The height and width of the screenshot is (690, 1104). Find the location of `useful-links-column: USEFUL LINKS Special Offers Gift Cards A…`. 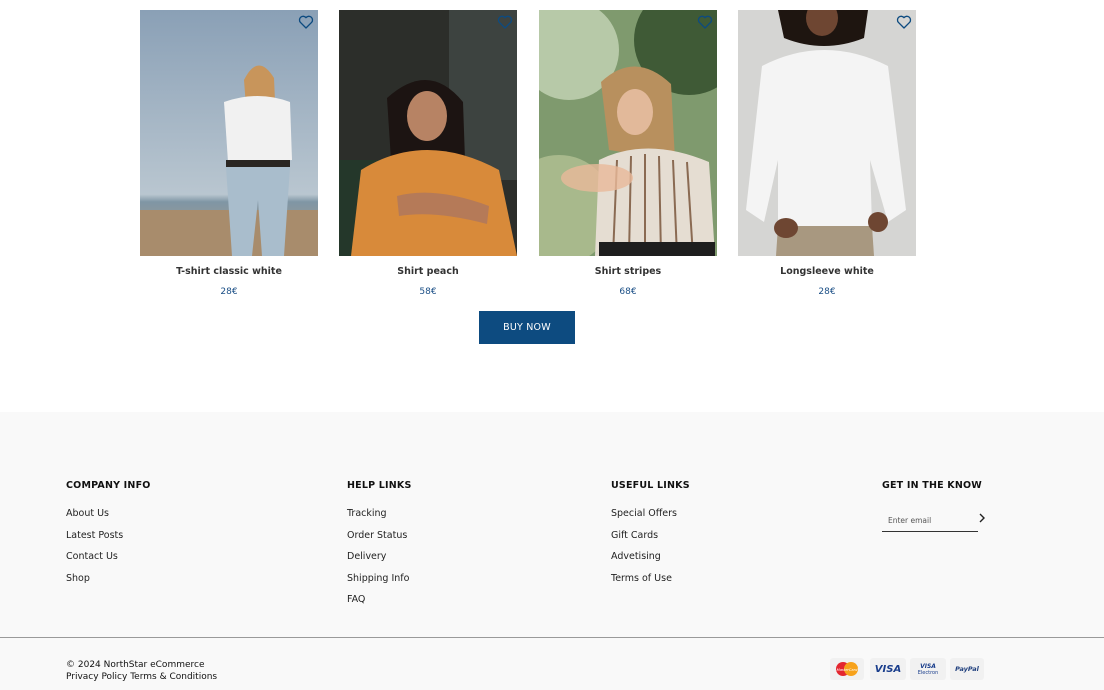

useful-links-column: USEFUL LINKS Special Offers Gift Cards A… is located at coordinates (650, 537).